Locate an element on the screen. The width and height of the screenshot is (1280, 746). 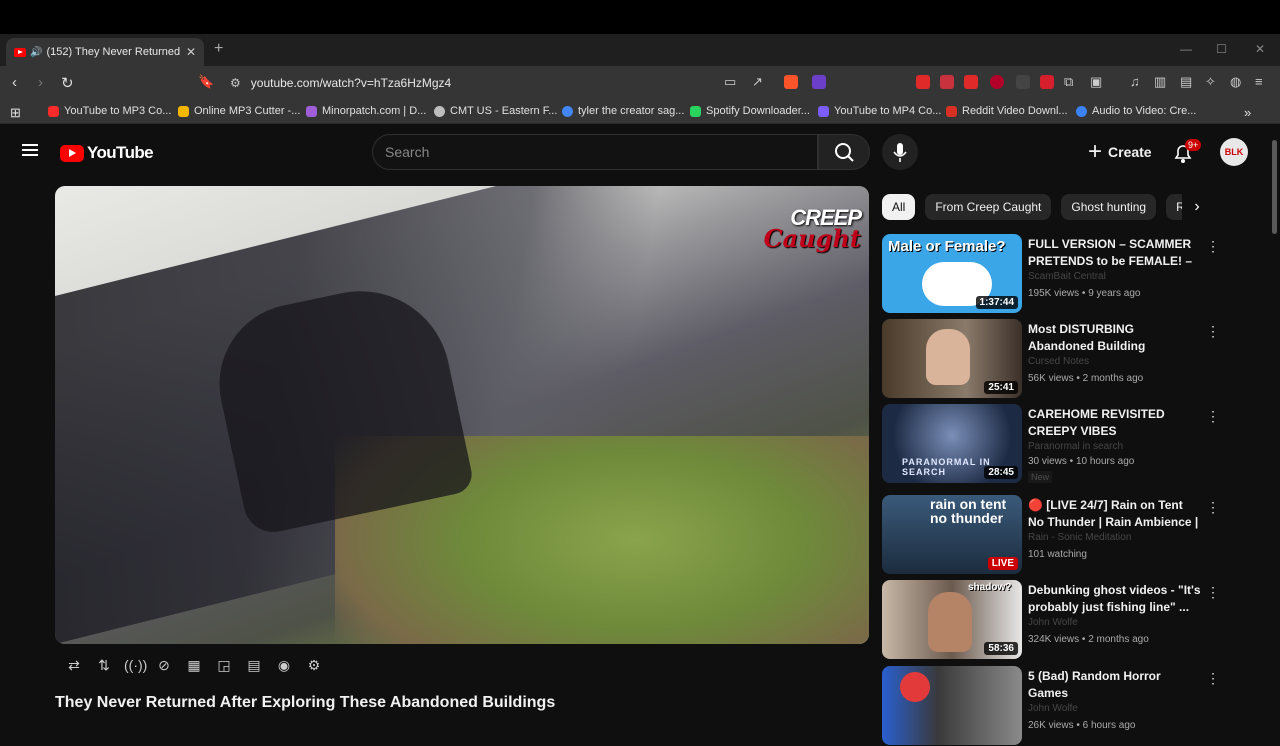
video-thumbnail: 25:41 is located at coordinates (952, 358).